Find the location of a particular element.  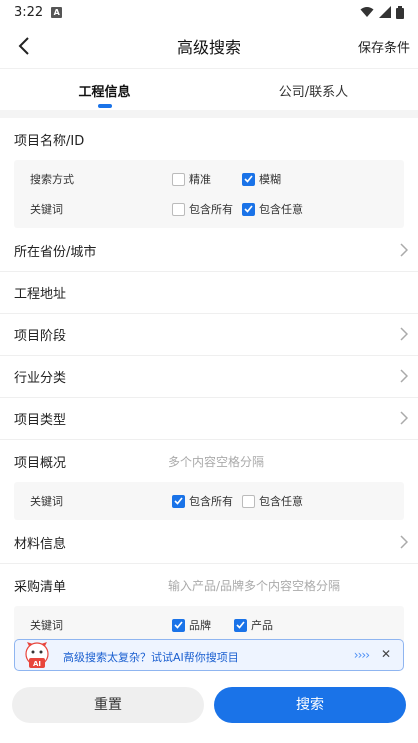

nav-bar: 高级搜索 保存条件 is located at coordinates (209, 46).